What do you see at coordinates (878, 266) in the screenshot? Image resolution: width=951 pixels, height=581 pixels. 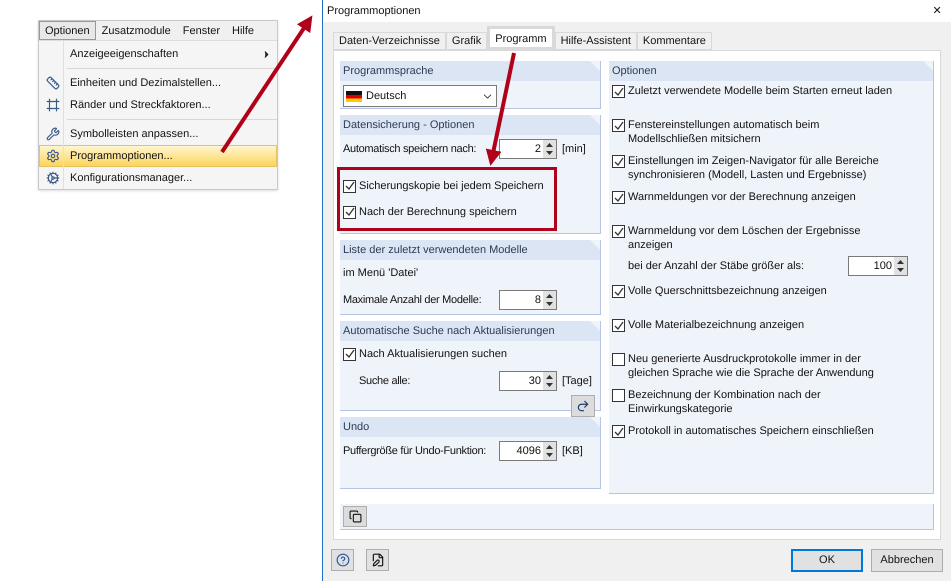 I see `spin-field: 100` at bounding box center [878, 266].